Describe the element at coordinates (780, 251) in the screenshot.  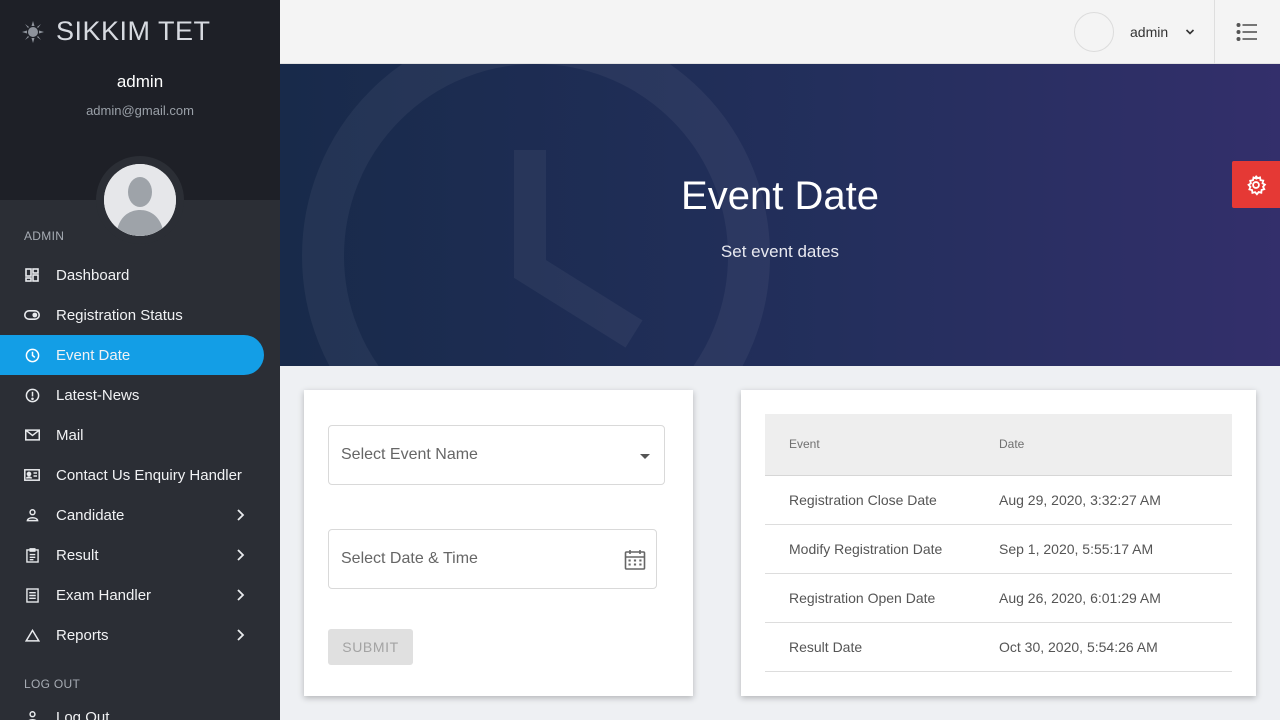
I see `page-subtitle: Set event dates` at that location.